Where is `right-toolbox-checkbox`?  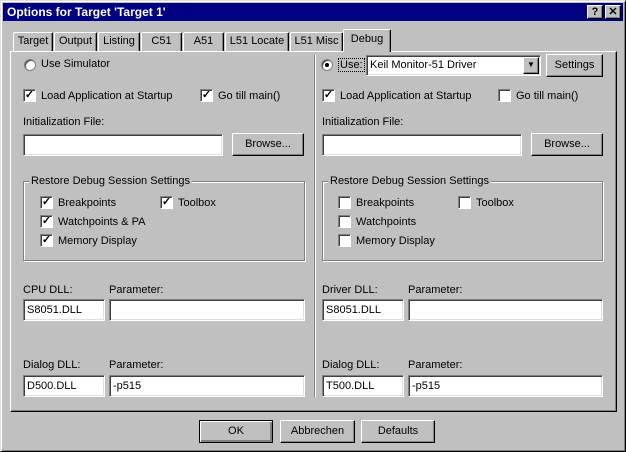
right-toolbox-checkbox is located at coordinates (464, 202).